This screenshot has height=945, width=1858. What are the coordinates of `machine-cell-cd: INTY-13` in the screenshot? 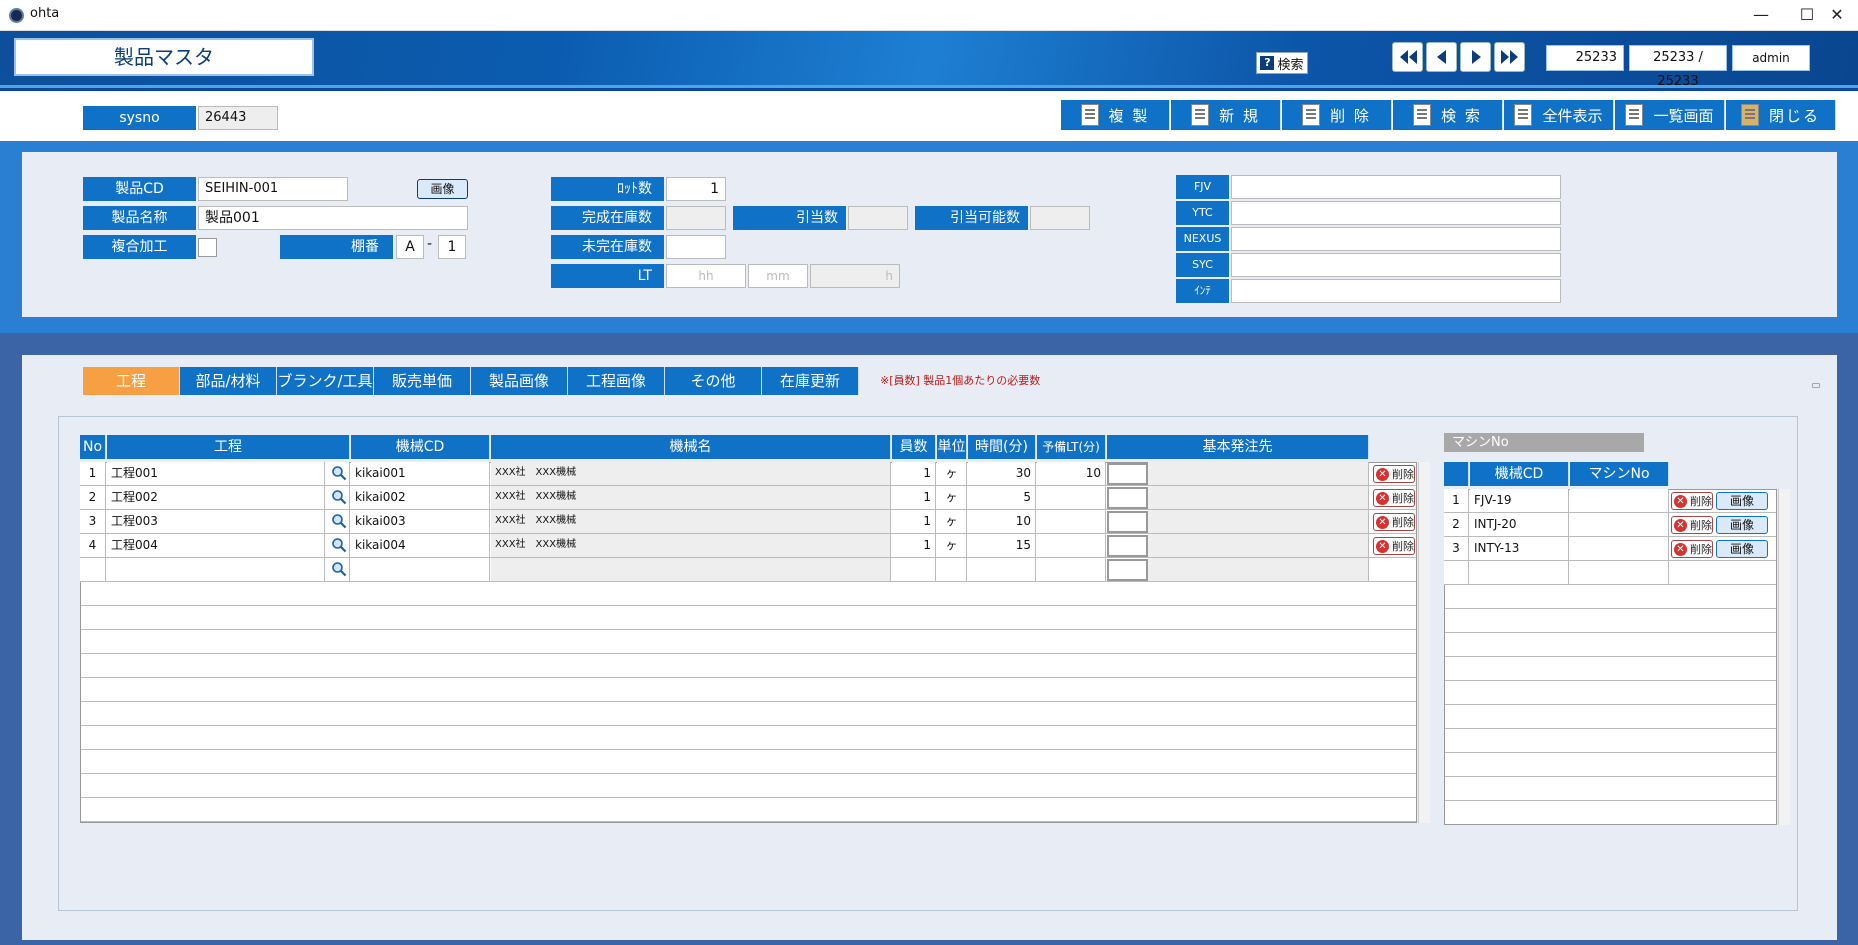 It's located at (1519, 549).